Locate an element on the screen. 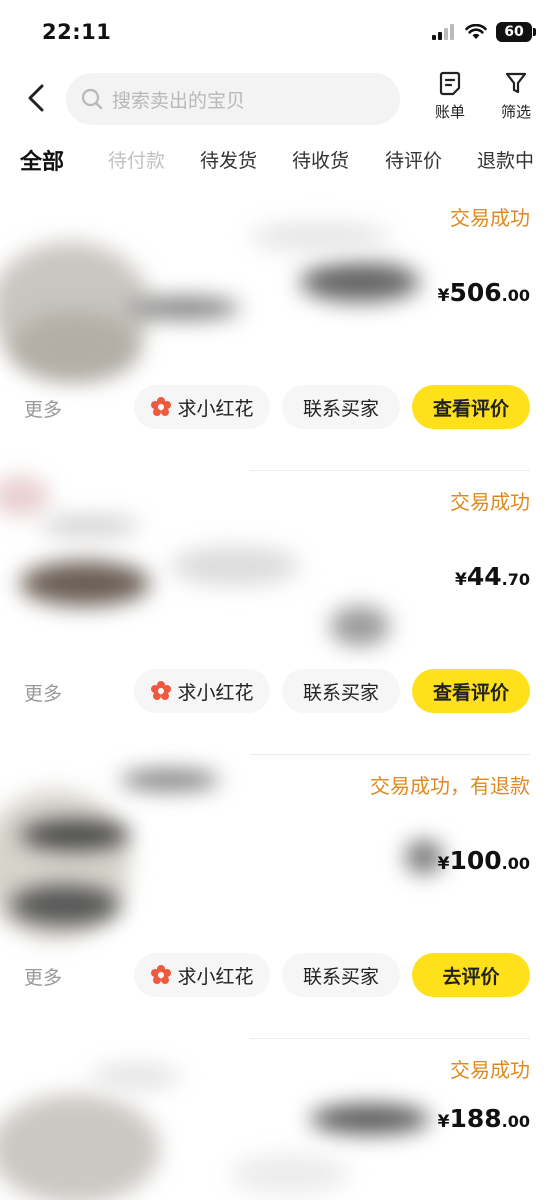  order-price: ¥506.00 is located at coordinates (483, 292).